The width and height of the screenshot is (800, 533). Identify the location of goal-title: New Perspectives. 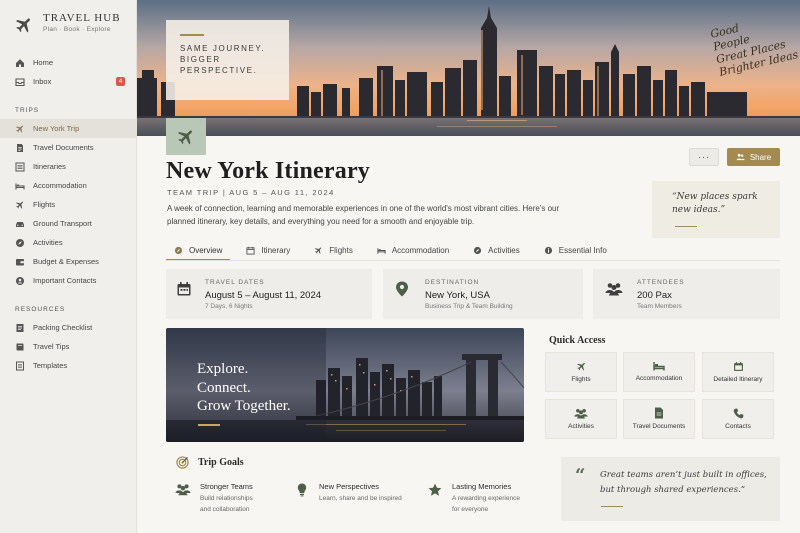
(349, 486).